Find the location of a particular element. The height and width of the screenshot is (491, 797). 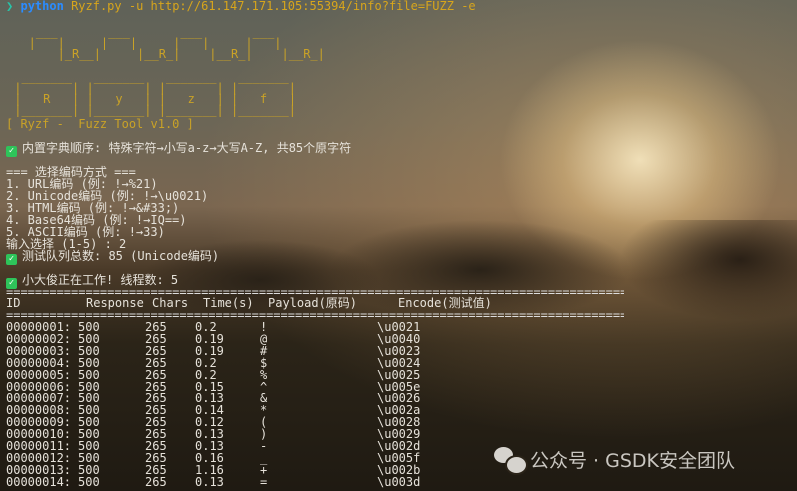

table-row: 00000004: 500 265 0.2 $ \u0024 is located at coordinates (320, 363).